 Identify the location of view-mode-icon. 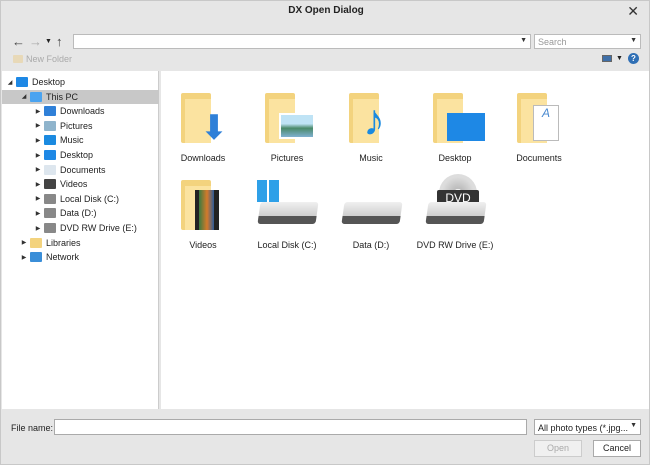
(607, 58).